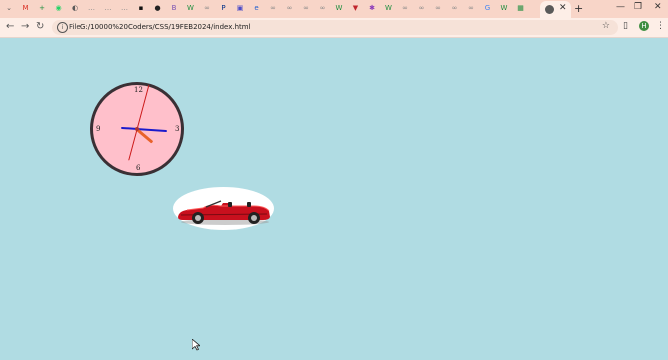 This screenshot has height=360, width=668. I want to click on second-hand-tail, so click(133, 144).